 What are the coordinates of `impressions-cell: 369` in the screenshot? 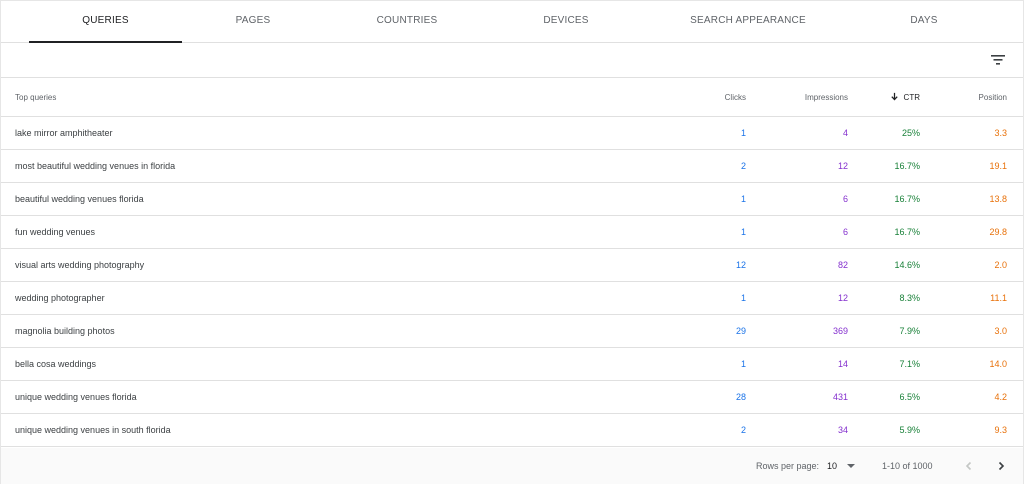 It's located at (840, 331).